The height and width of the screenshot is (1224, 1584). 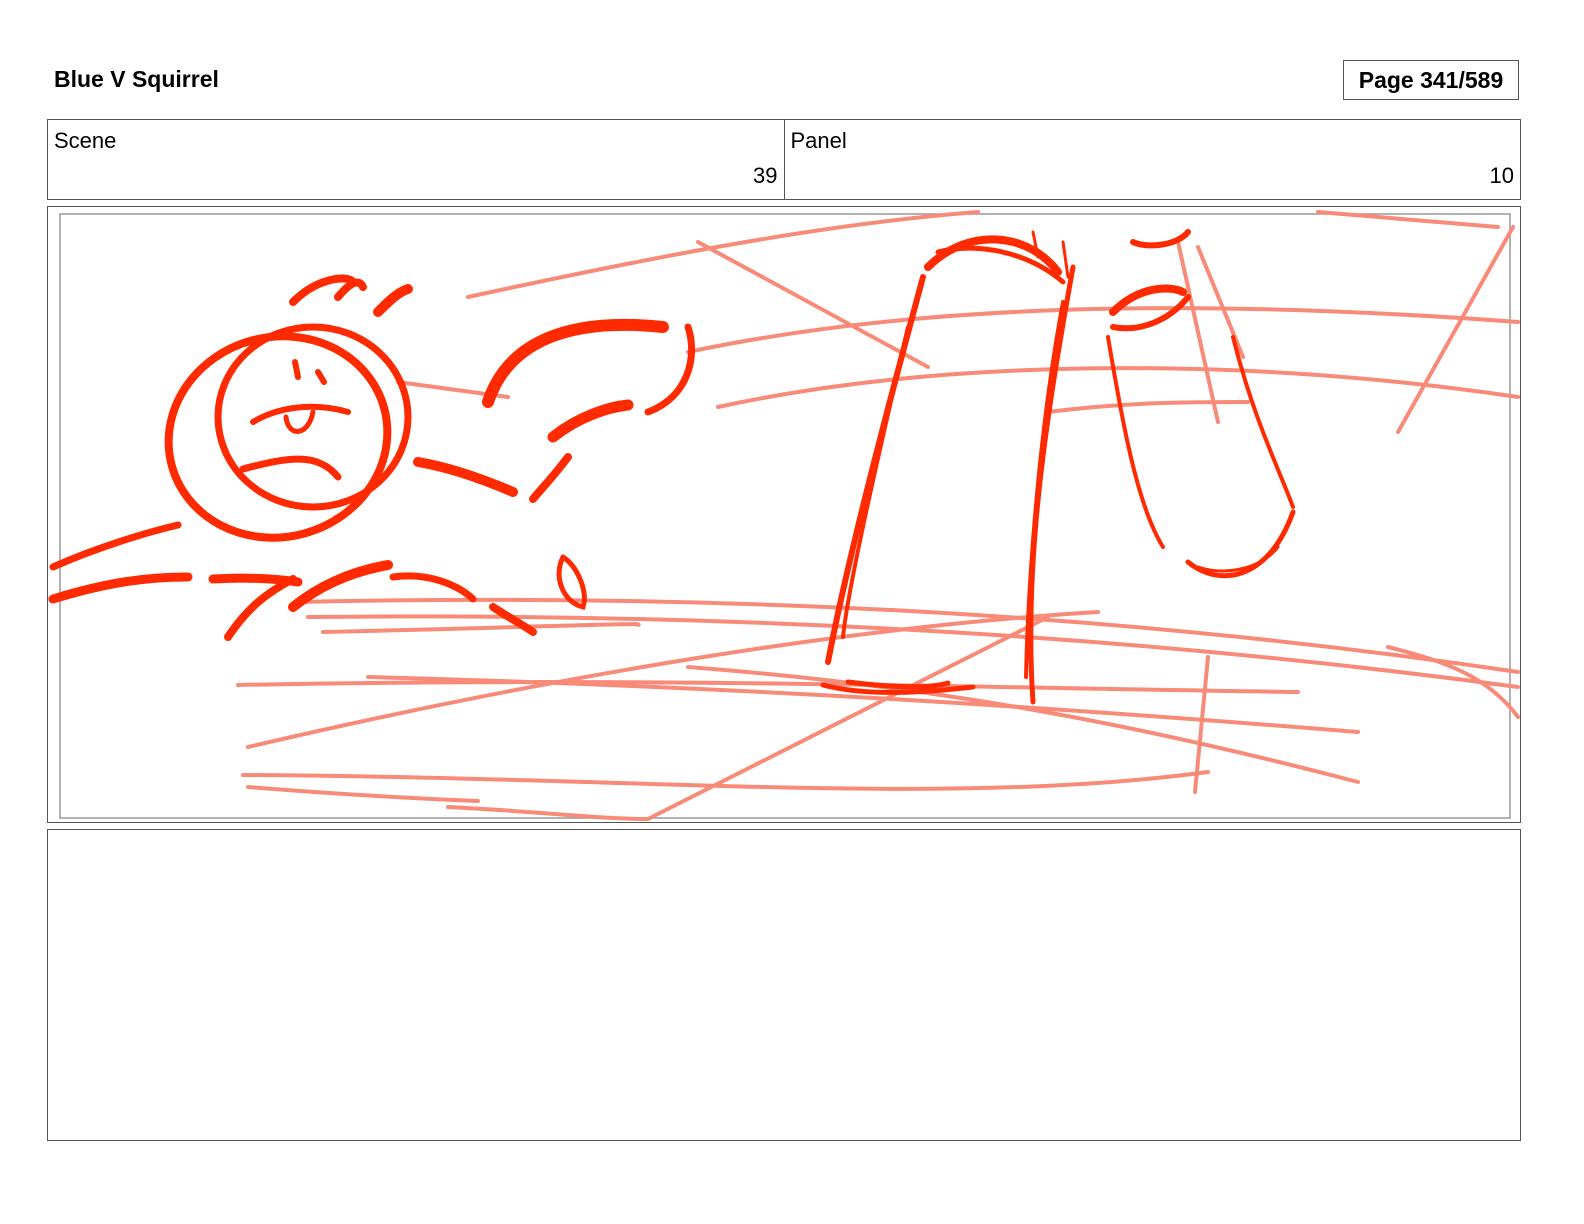 I want to click on snout, so click(x=300, y=414).